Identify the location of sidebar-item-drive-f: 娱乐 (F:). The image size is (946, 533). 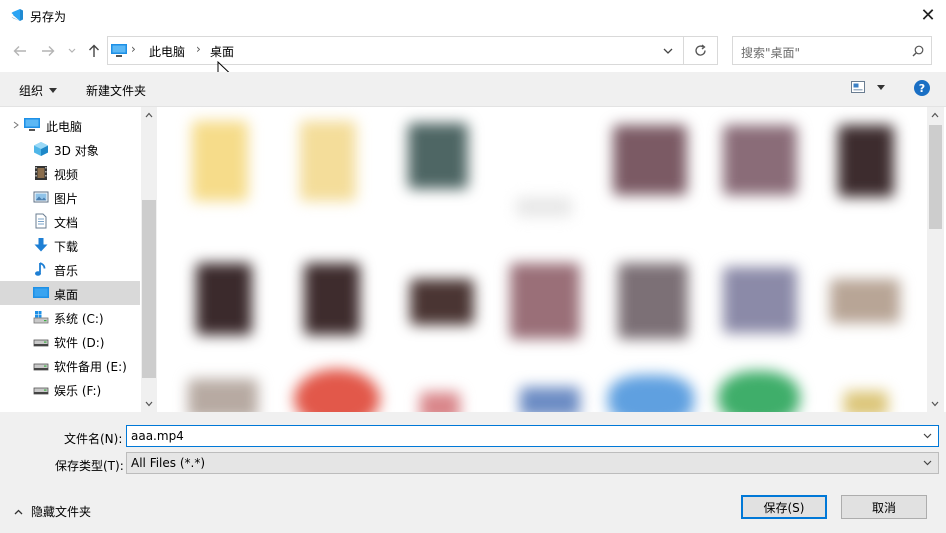
(70, 389).